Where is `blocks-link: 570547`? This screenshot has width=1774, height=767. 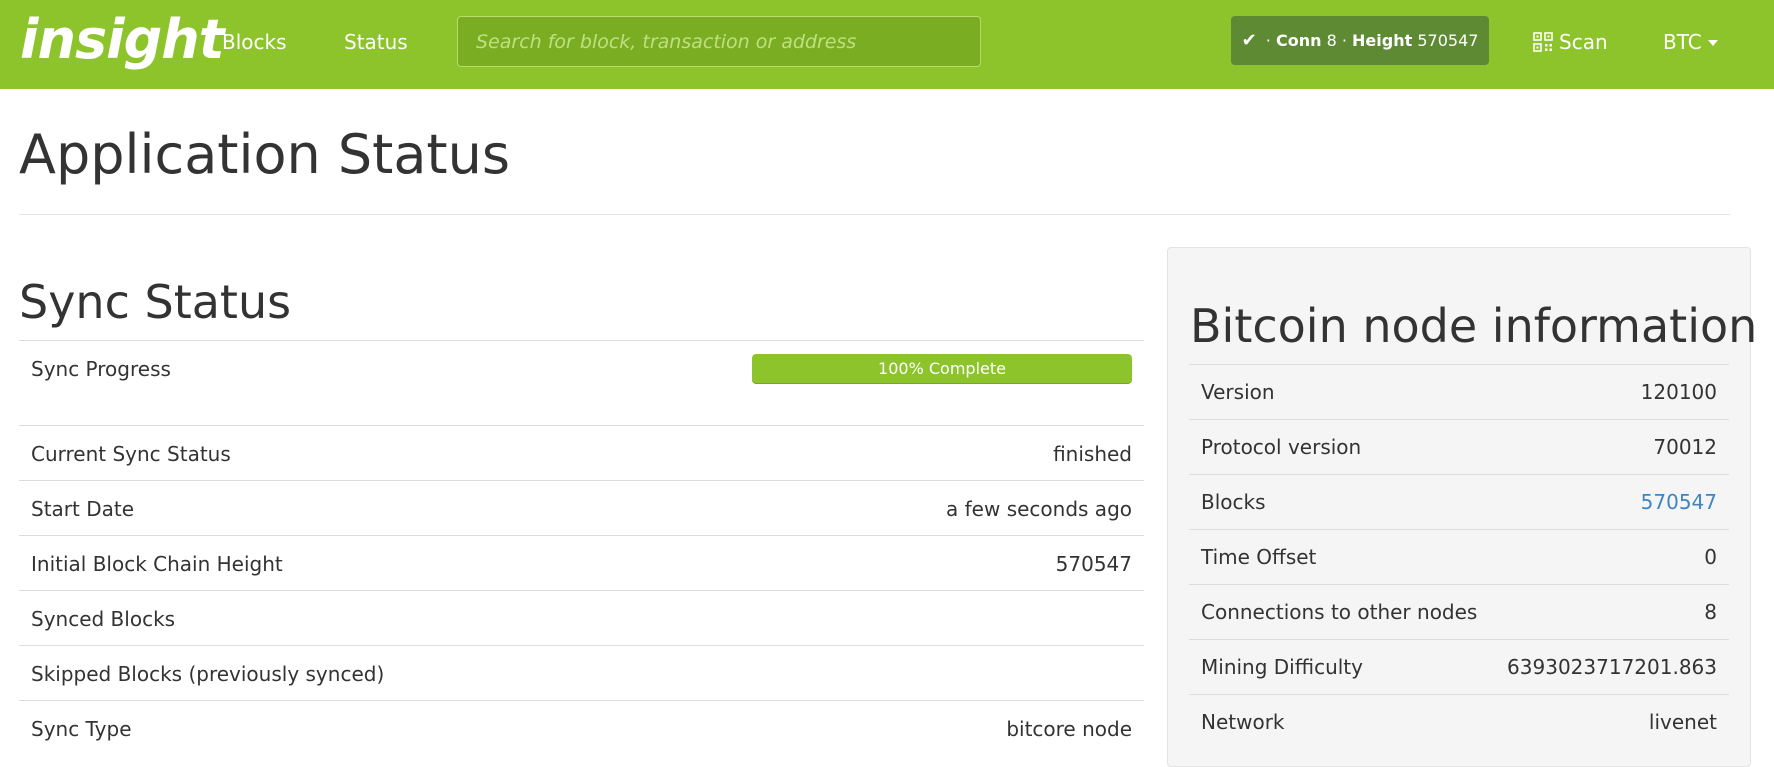 blocks-link: 570547 is located at coordinates (1679, 502).